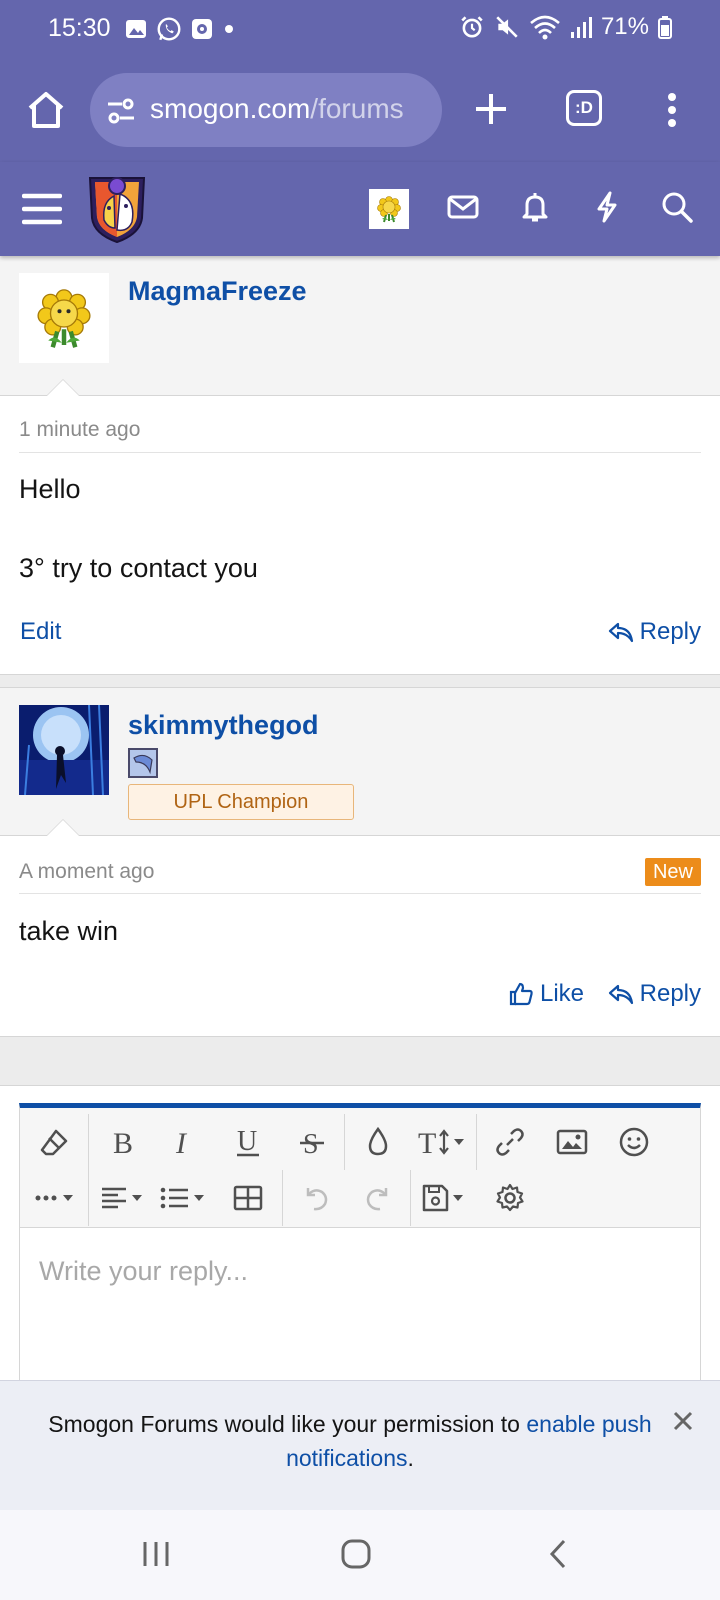 This screenshot has height=1600, width=720. Describe the element at coordinates (677, 207) in the screenshot. I see `search-button` at that location.